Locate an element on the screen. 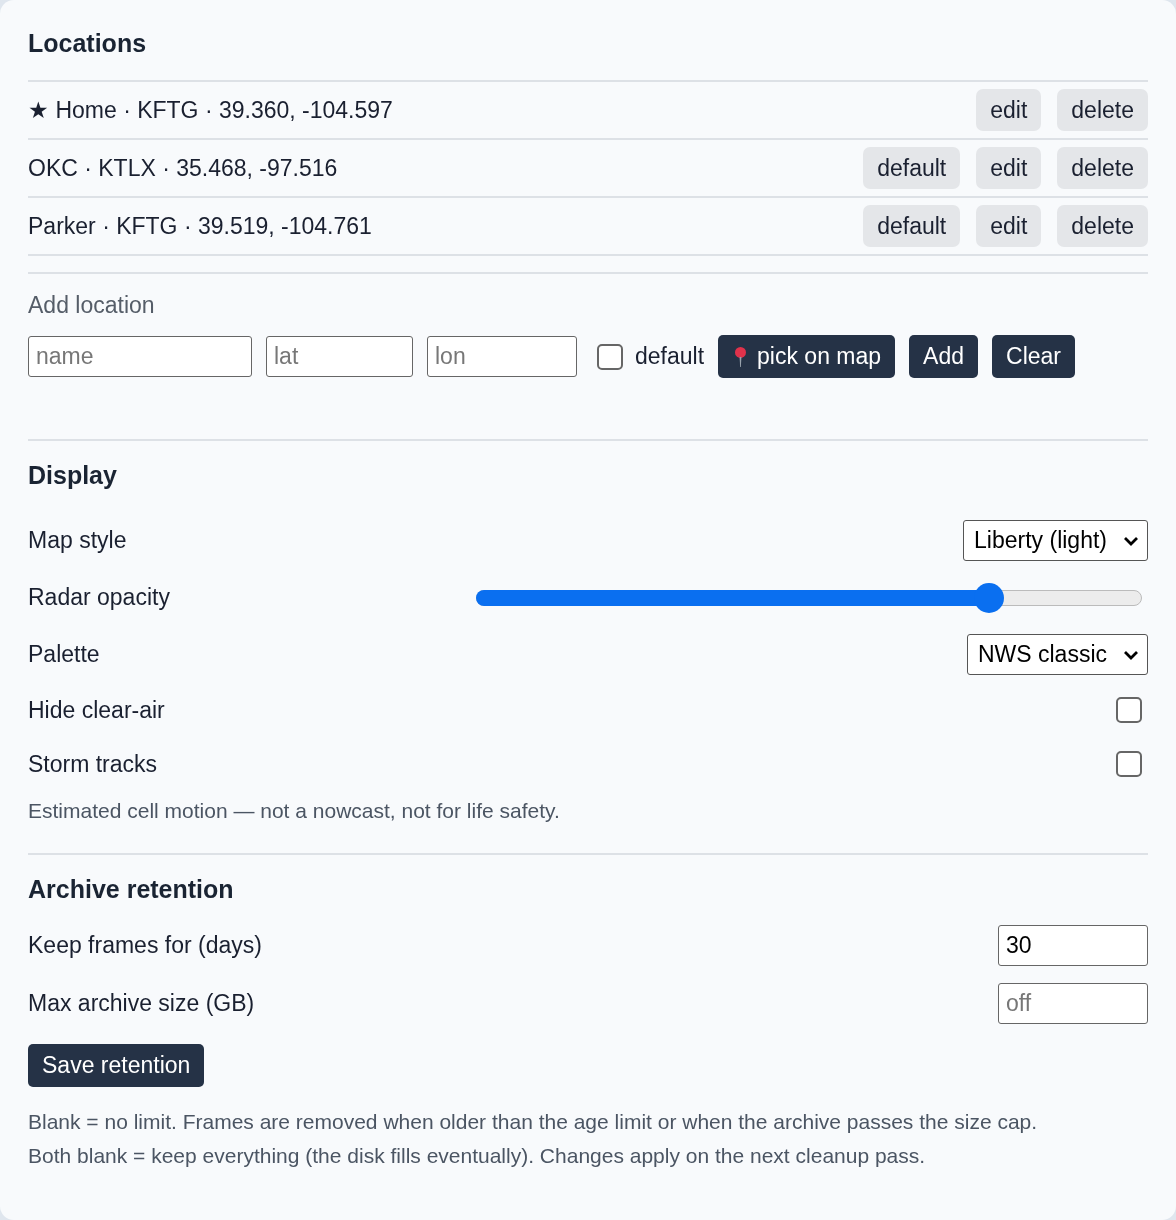 The image size is (1176, 1220). checkbox-label: default is located at coordinates (670, 356).